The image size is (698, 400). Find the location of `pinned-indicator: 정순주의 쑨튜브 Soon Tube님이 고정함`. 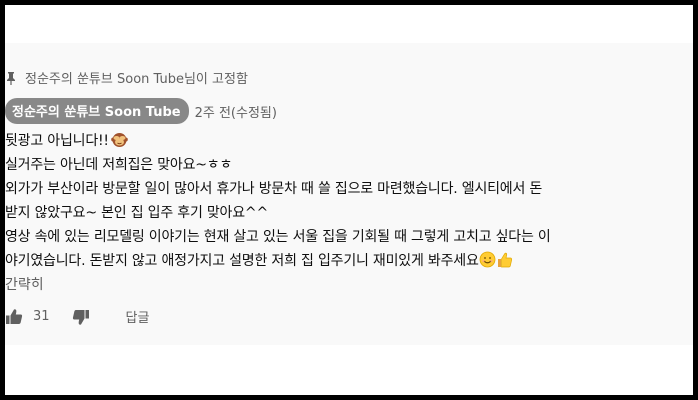

pinned-indicator: 정순주의 쑨튜브 Soon Tube님이 고정함 is located at coordinates (126, 77).